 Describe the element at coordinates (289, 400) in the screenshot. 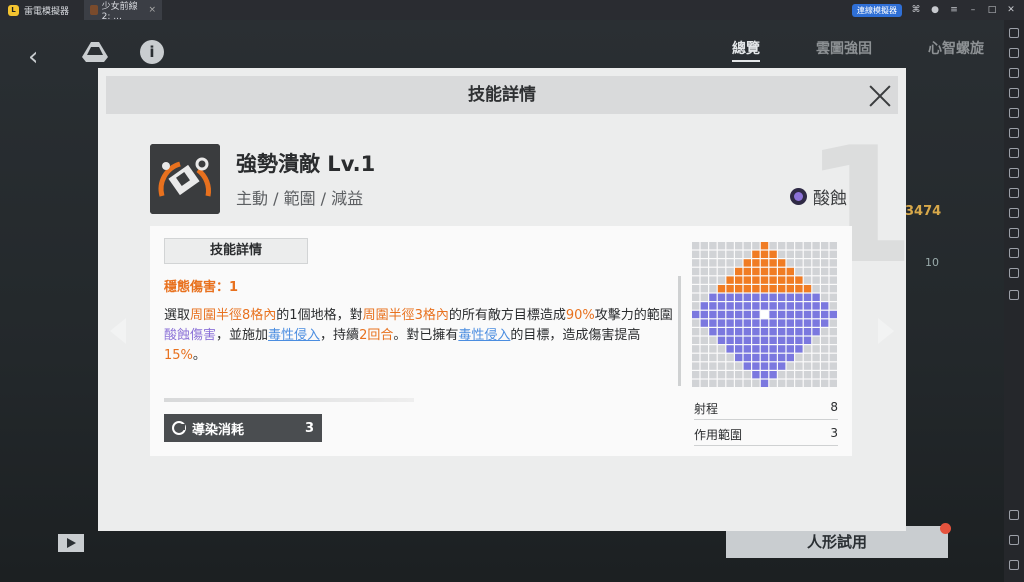

I see `faded-text-line` at that location.